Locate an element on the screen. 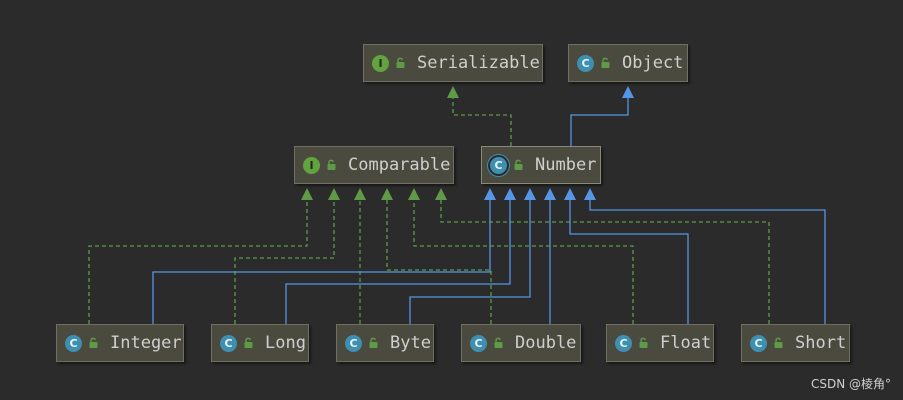  node-serializable: I Serializable is located at coordinates (453, 63).